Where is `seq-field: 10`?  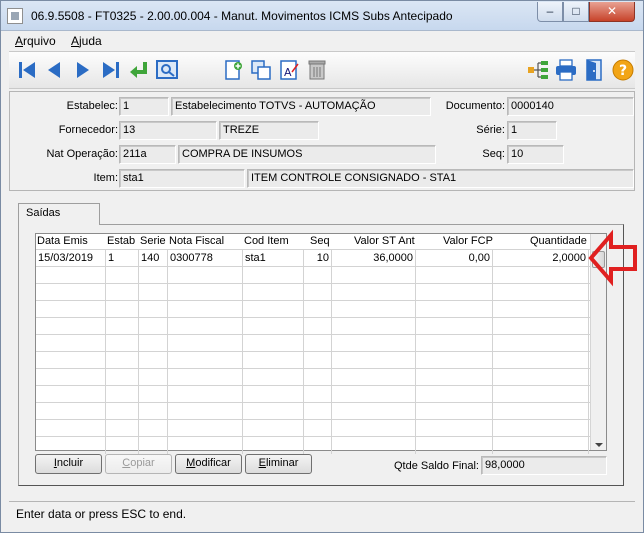 seq-field: 10 is located at coordinates (535, 154).